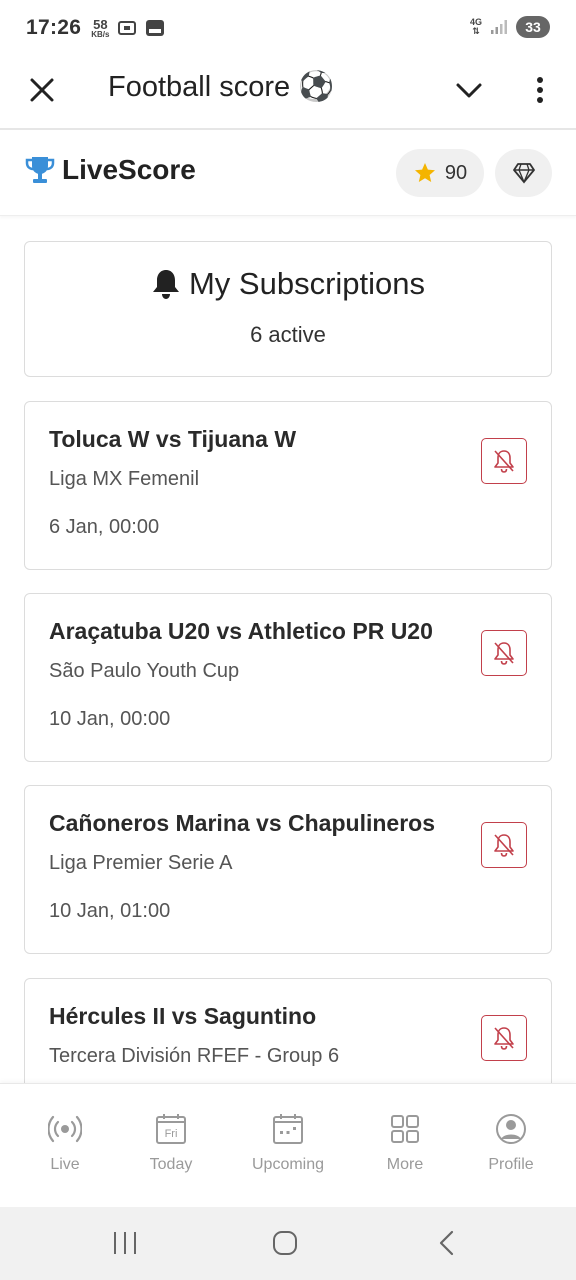  I want to click on network-speed: 58 KB/s, so click(100, 28).